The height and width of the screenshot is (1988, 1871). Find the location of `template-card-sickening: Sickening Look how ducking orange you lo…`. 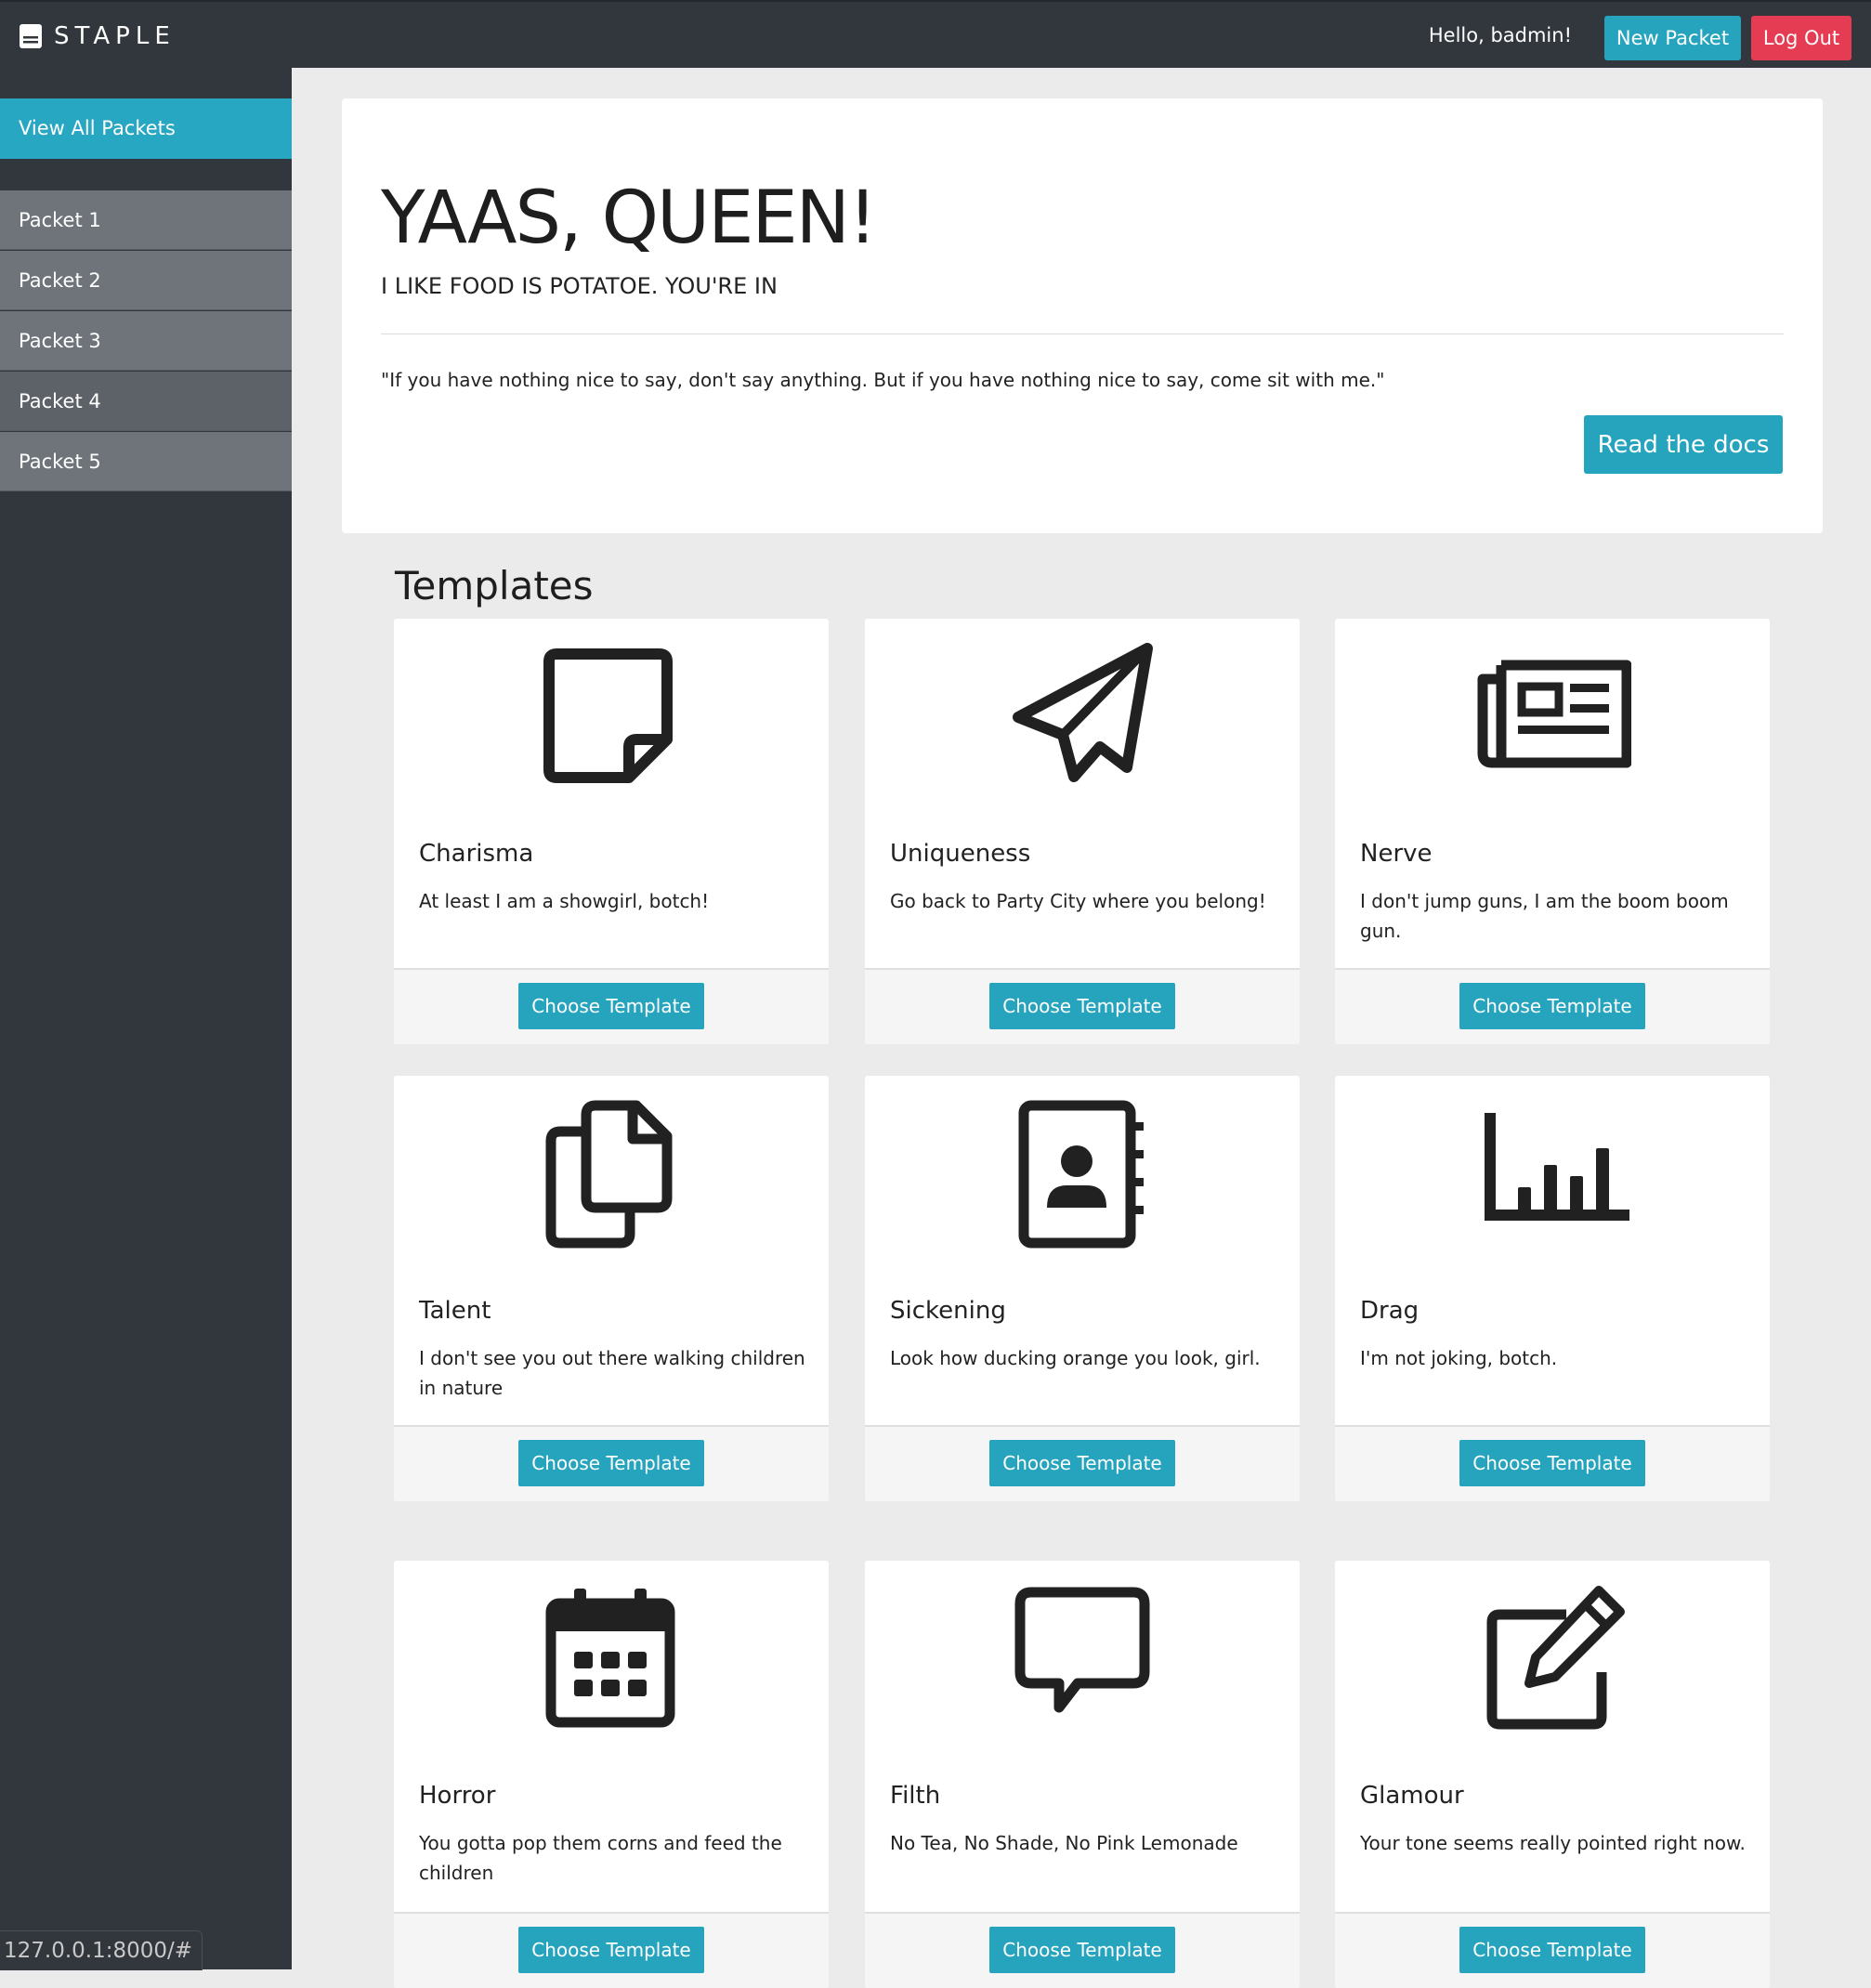

template-card-sickening: Sickening Look how ducking orange you lo… is located at coordinates (1082, 1289).